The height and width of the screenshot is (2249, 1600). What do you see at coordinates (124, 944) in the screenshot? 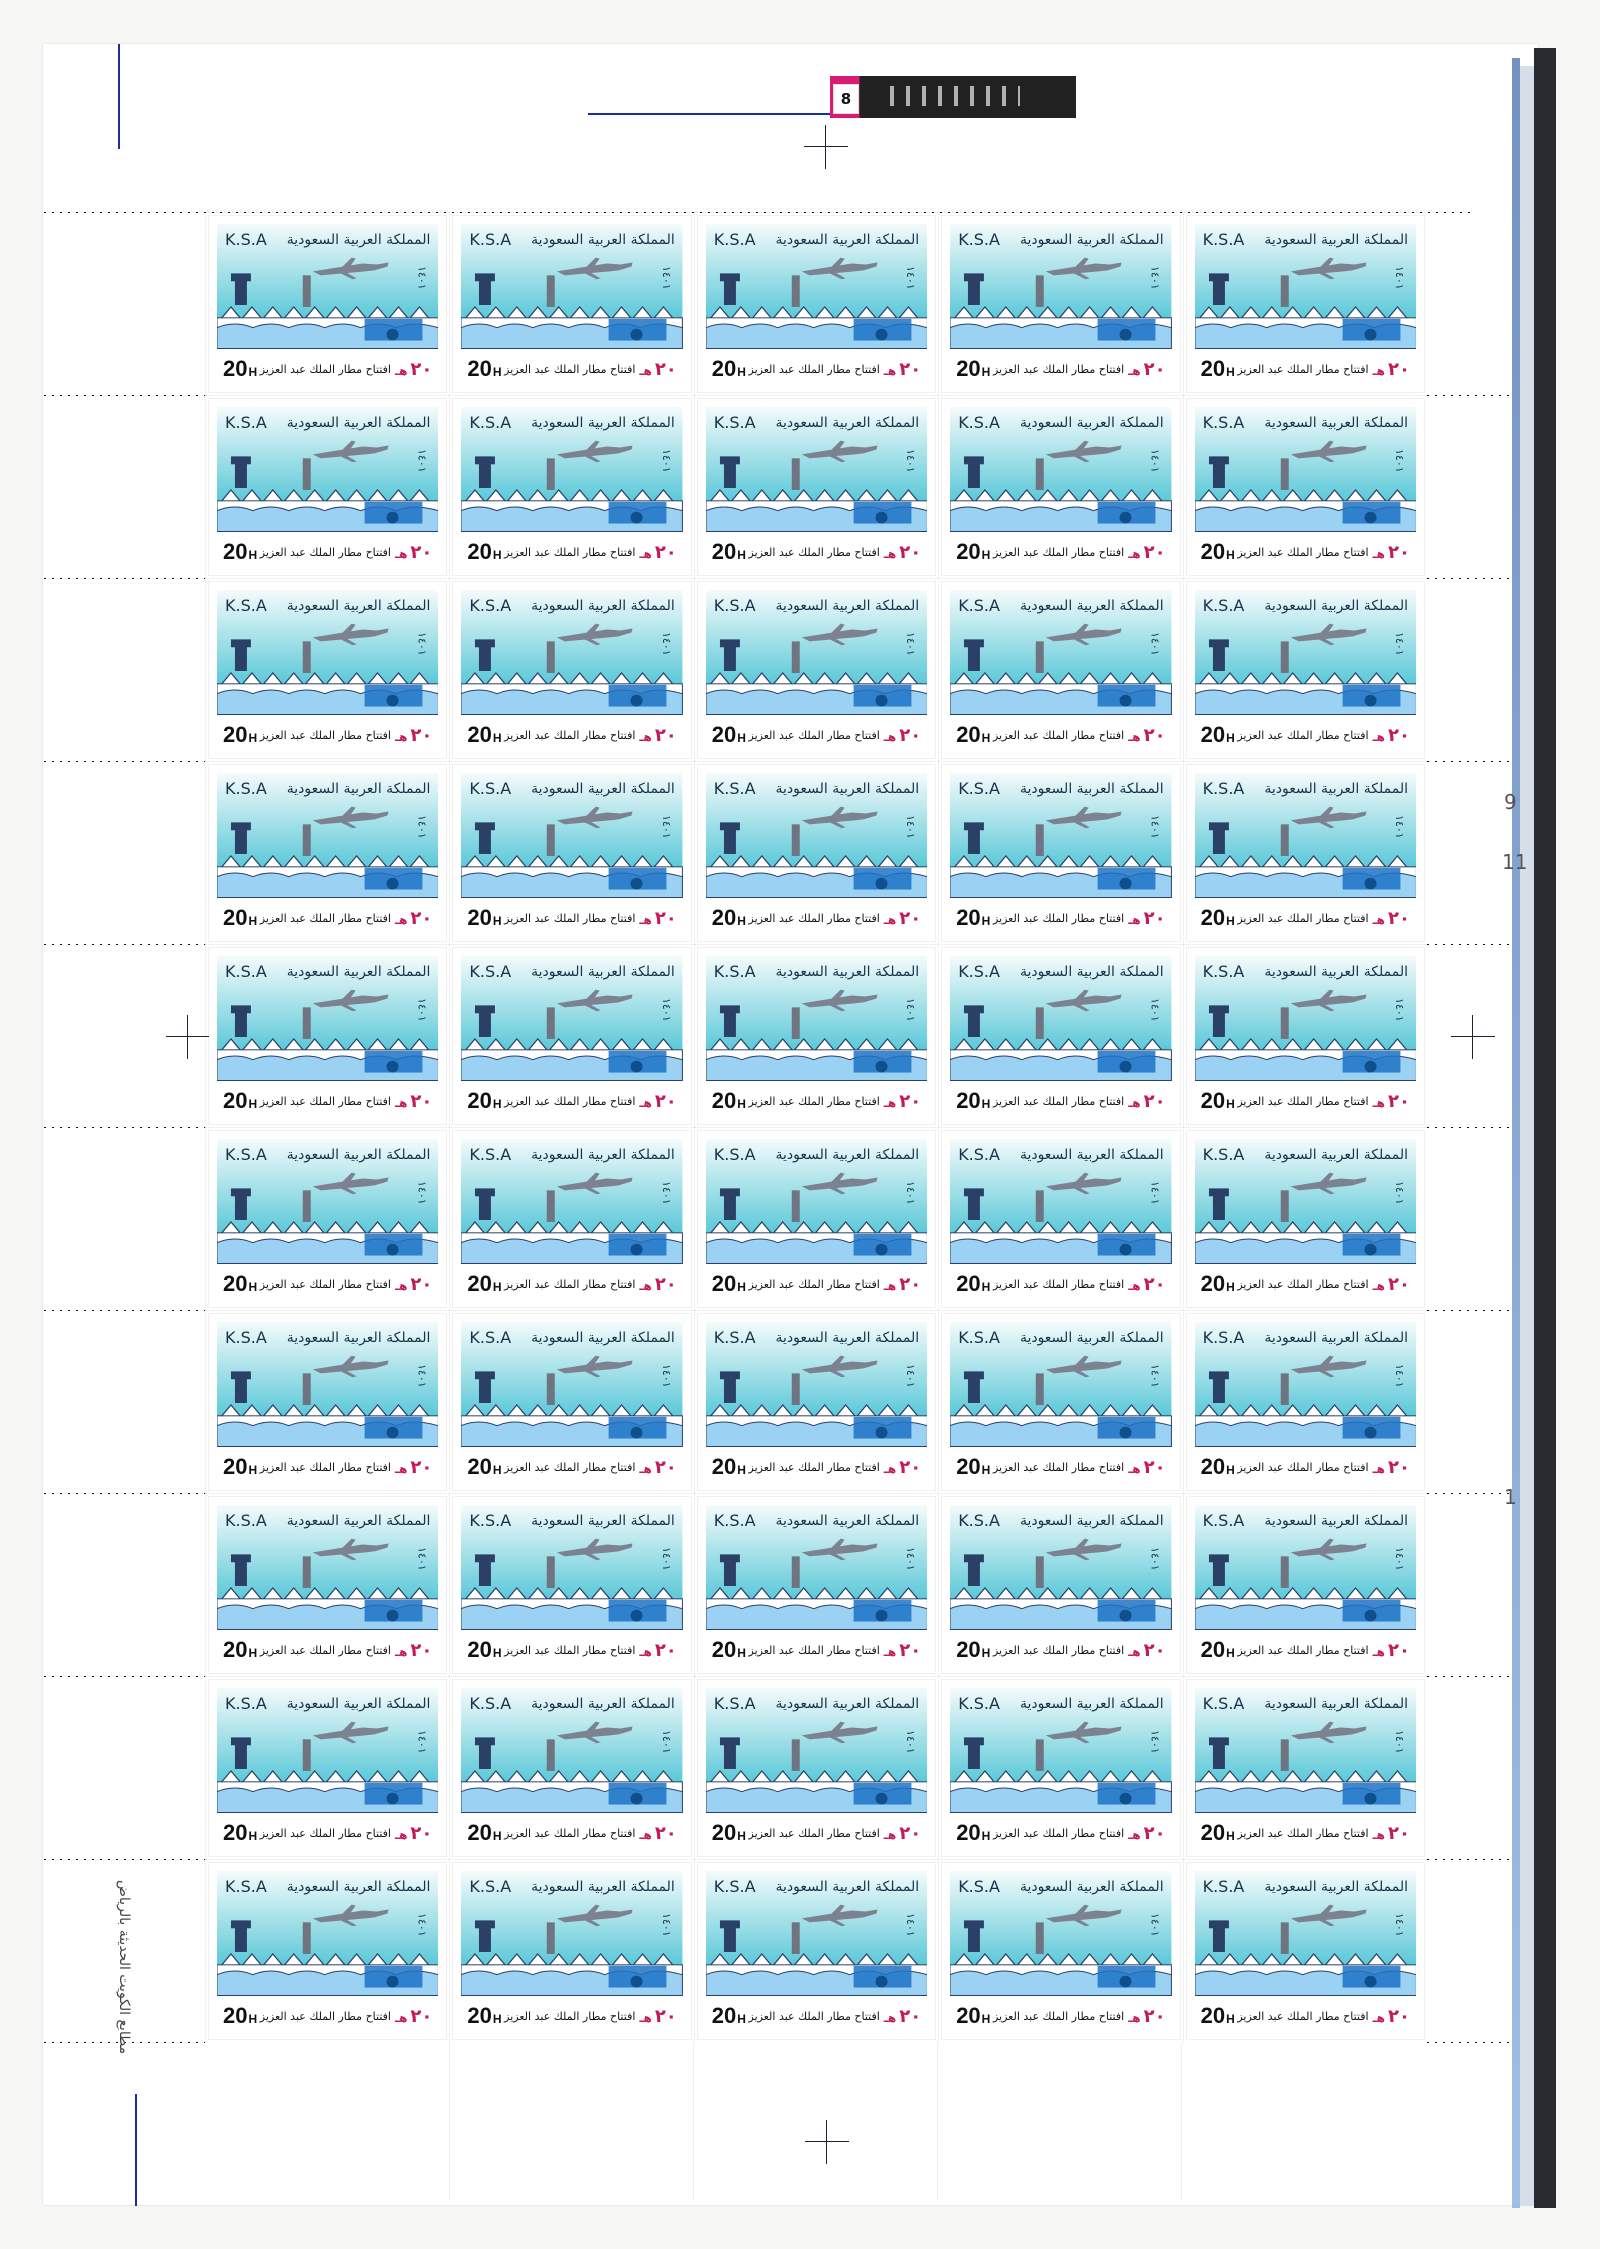
I see `left-perforation-row` at bounding box center [124, 944].